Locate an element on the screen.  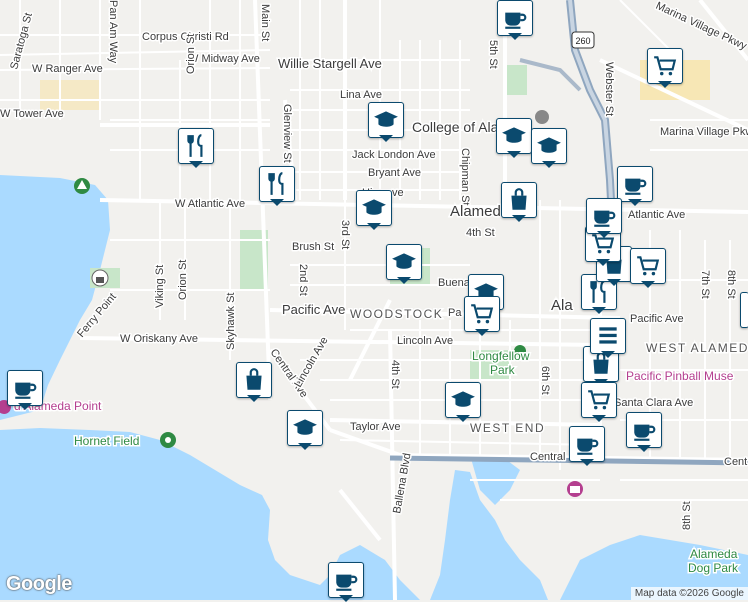
label-8th-bot: 8th St is located at coordinates (687, 515).